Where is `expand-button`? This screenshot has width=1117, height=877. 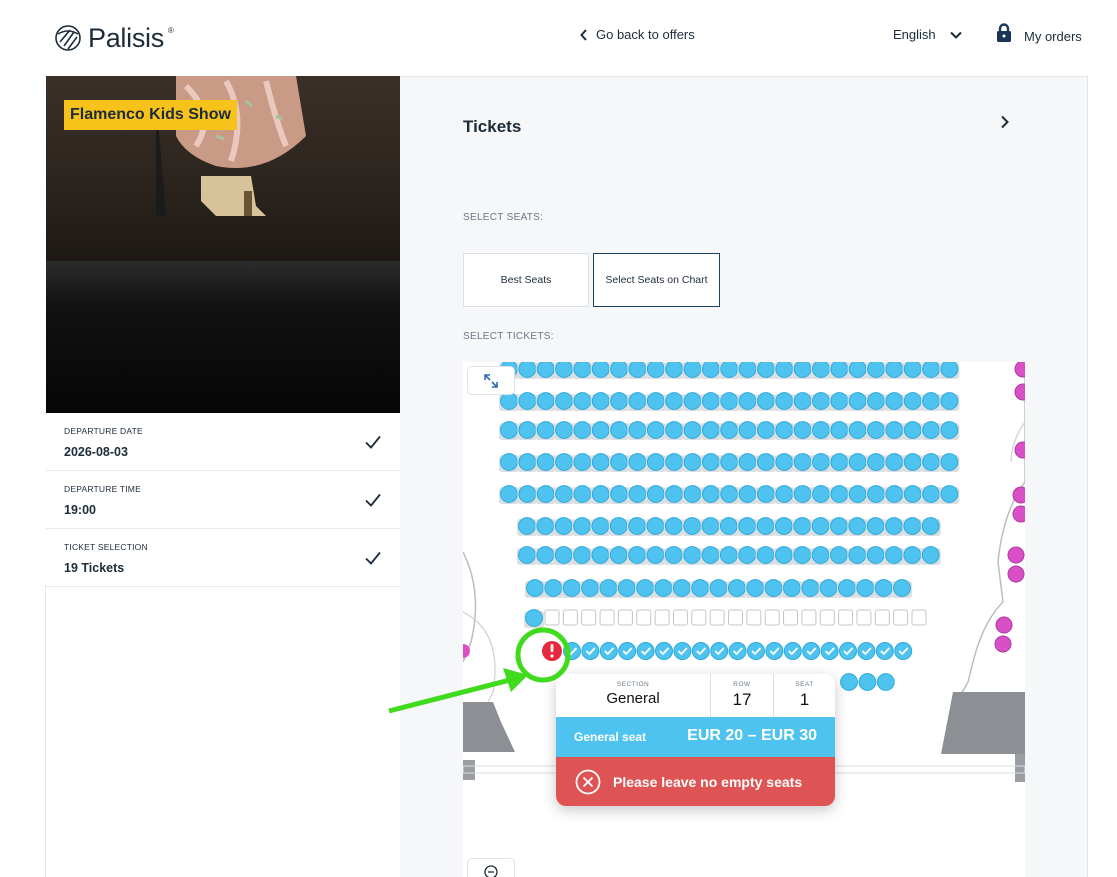
expand-button is located at coordinates (491, 380).